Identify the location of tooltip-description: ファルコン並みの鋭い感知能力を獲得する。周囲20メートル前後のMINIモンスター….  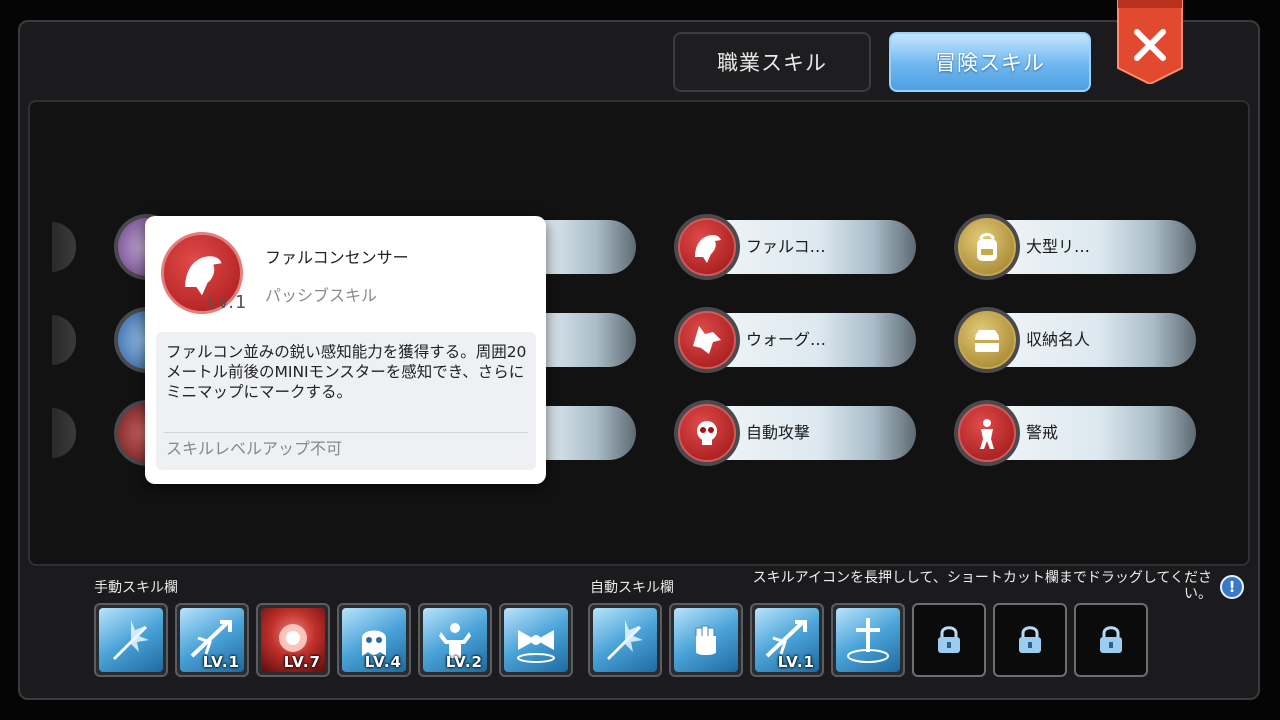
(346, 372).